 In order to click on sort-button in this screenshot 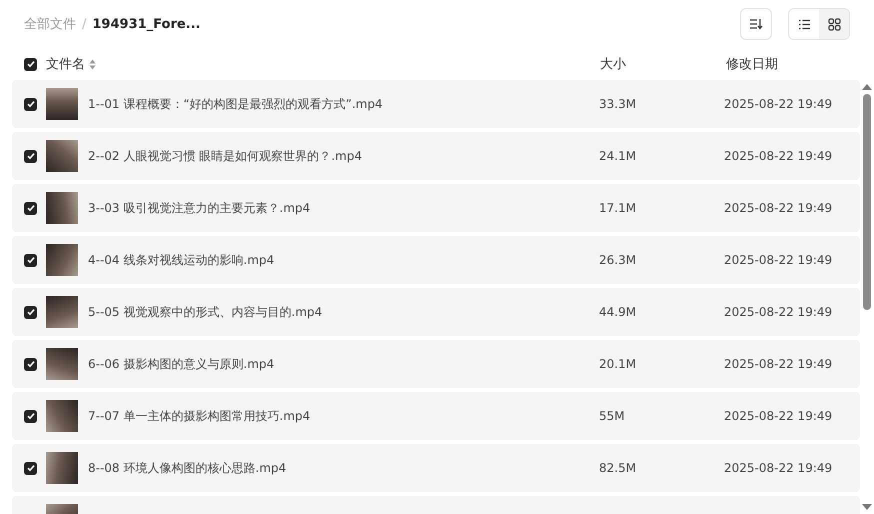, I will do `click(756, 24)`.